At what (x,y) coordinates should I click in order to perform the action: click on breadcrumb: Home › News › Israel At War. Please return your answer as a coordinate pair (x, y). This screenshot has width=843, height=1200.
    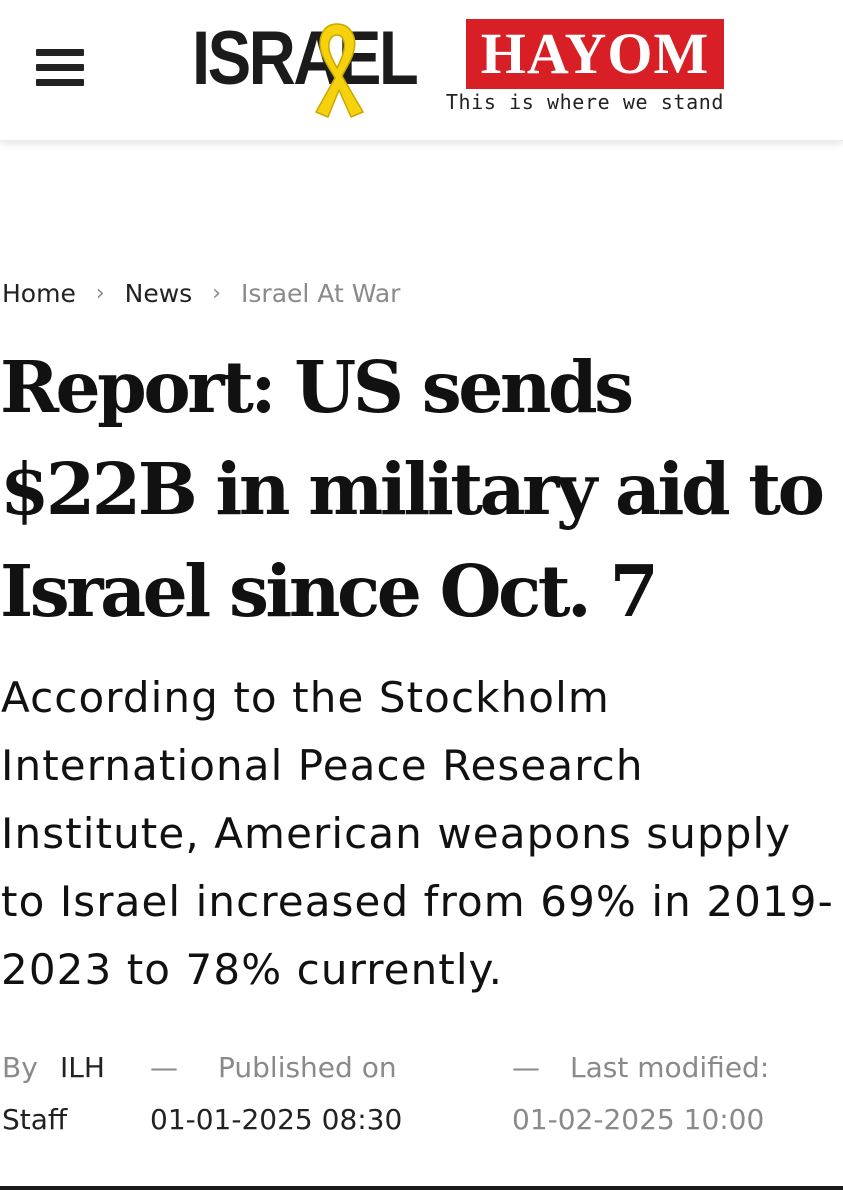
    Looking at the image, I should click on (201, 293).